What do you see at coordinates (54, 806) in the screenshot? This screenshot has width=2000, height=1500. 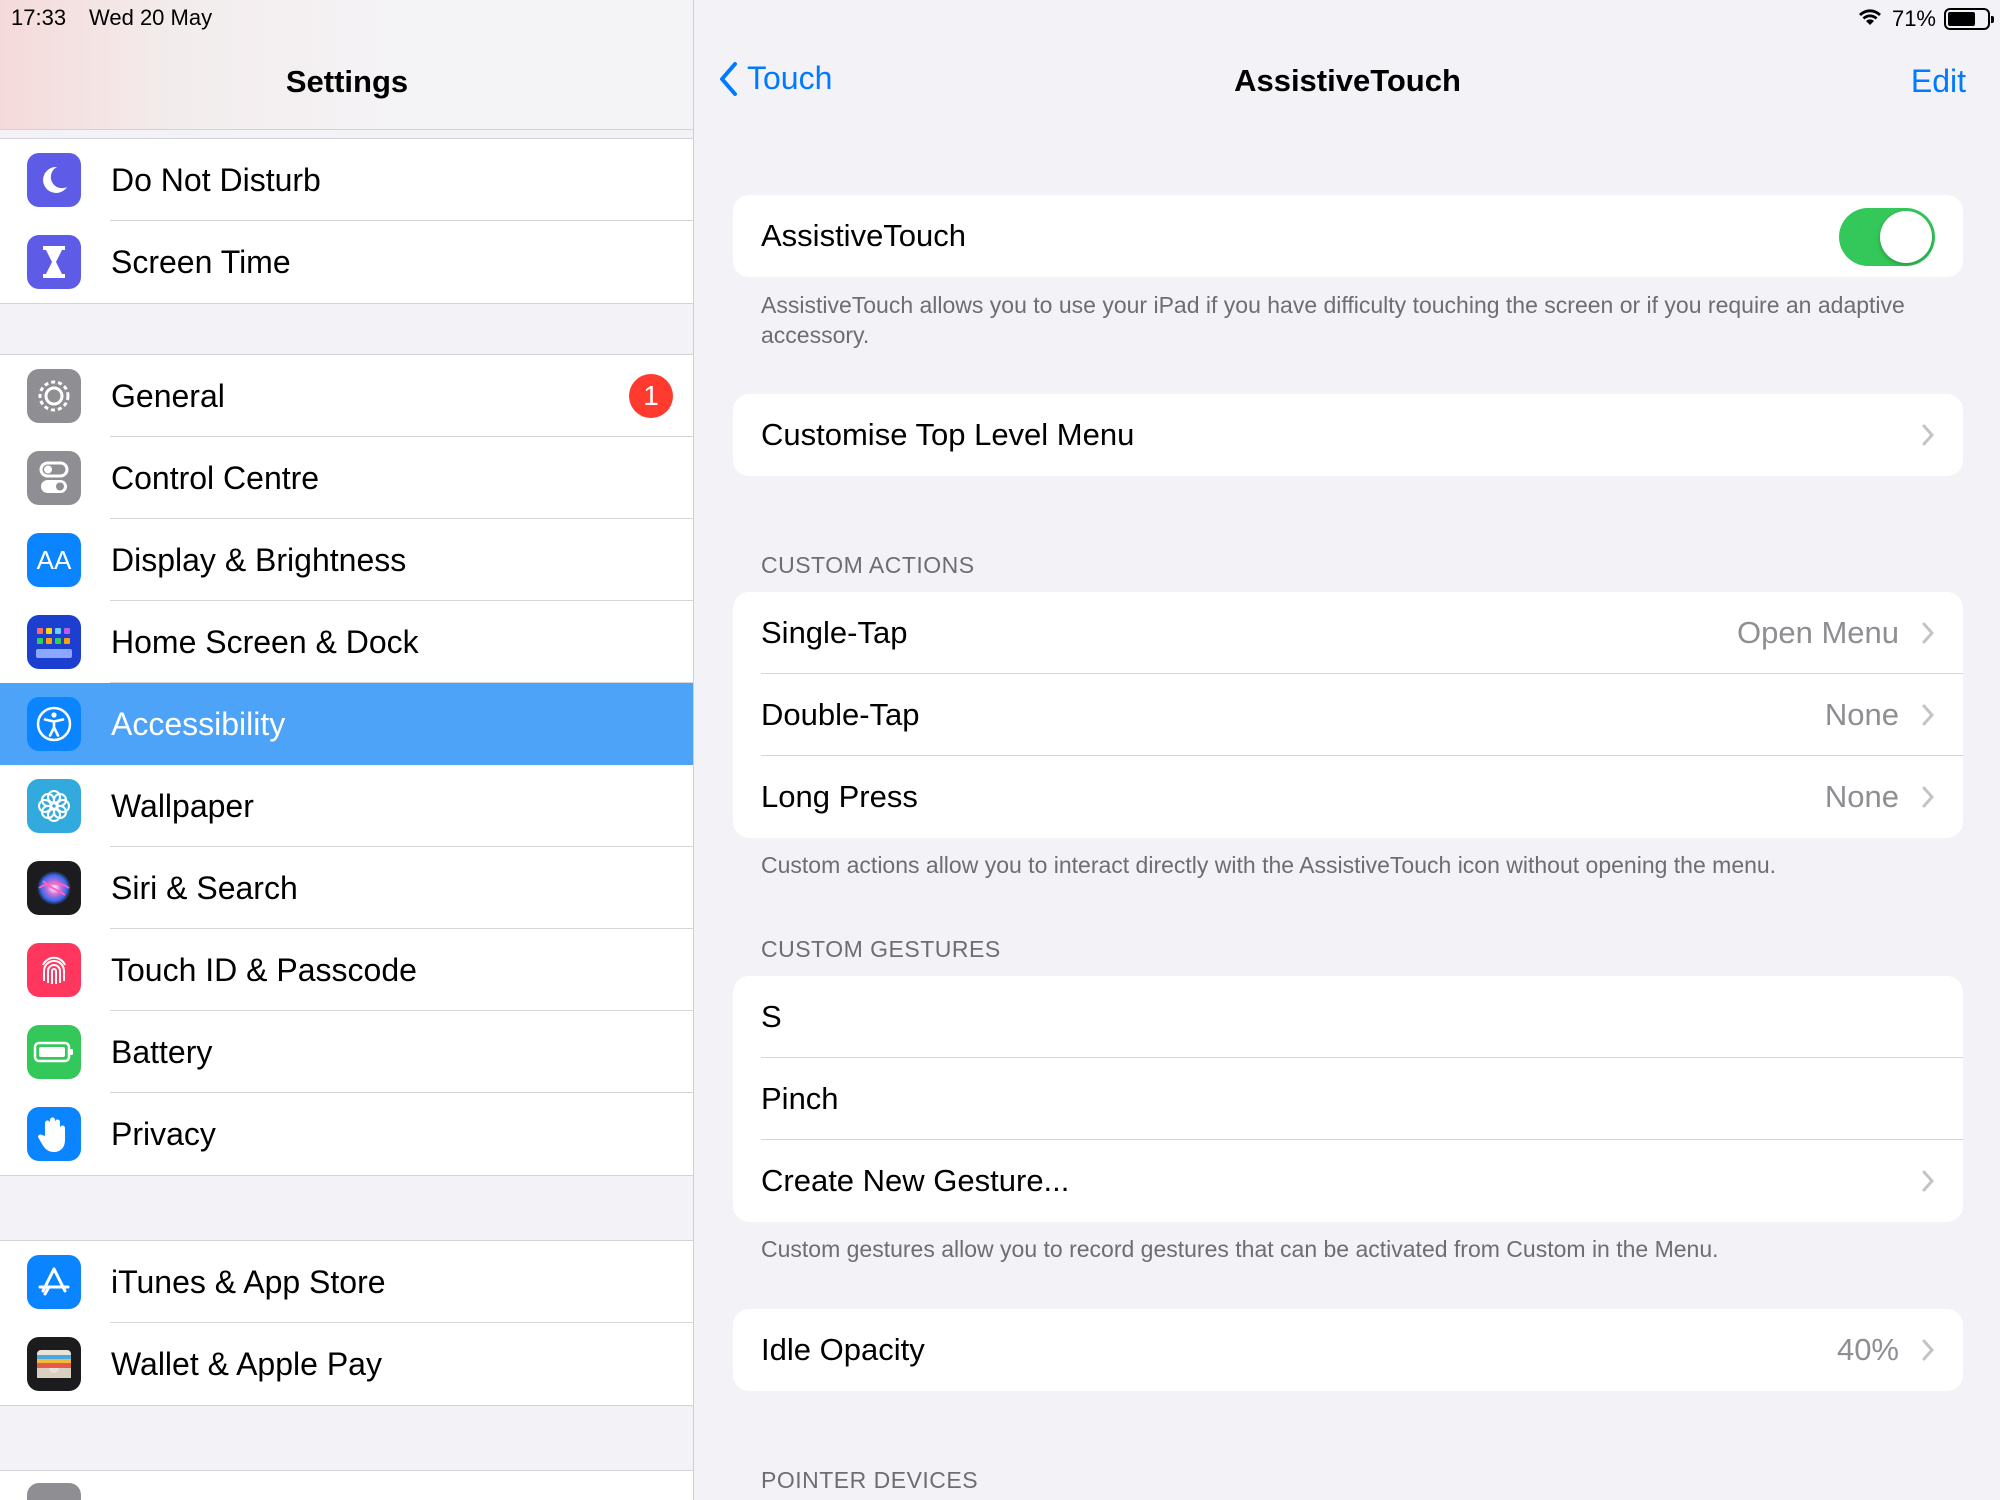 I see `flower-icon` at bounding box center [54, 806].